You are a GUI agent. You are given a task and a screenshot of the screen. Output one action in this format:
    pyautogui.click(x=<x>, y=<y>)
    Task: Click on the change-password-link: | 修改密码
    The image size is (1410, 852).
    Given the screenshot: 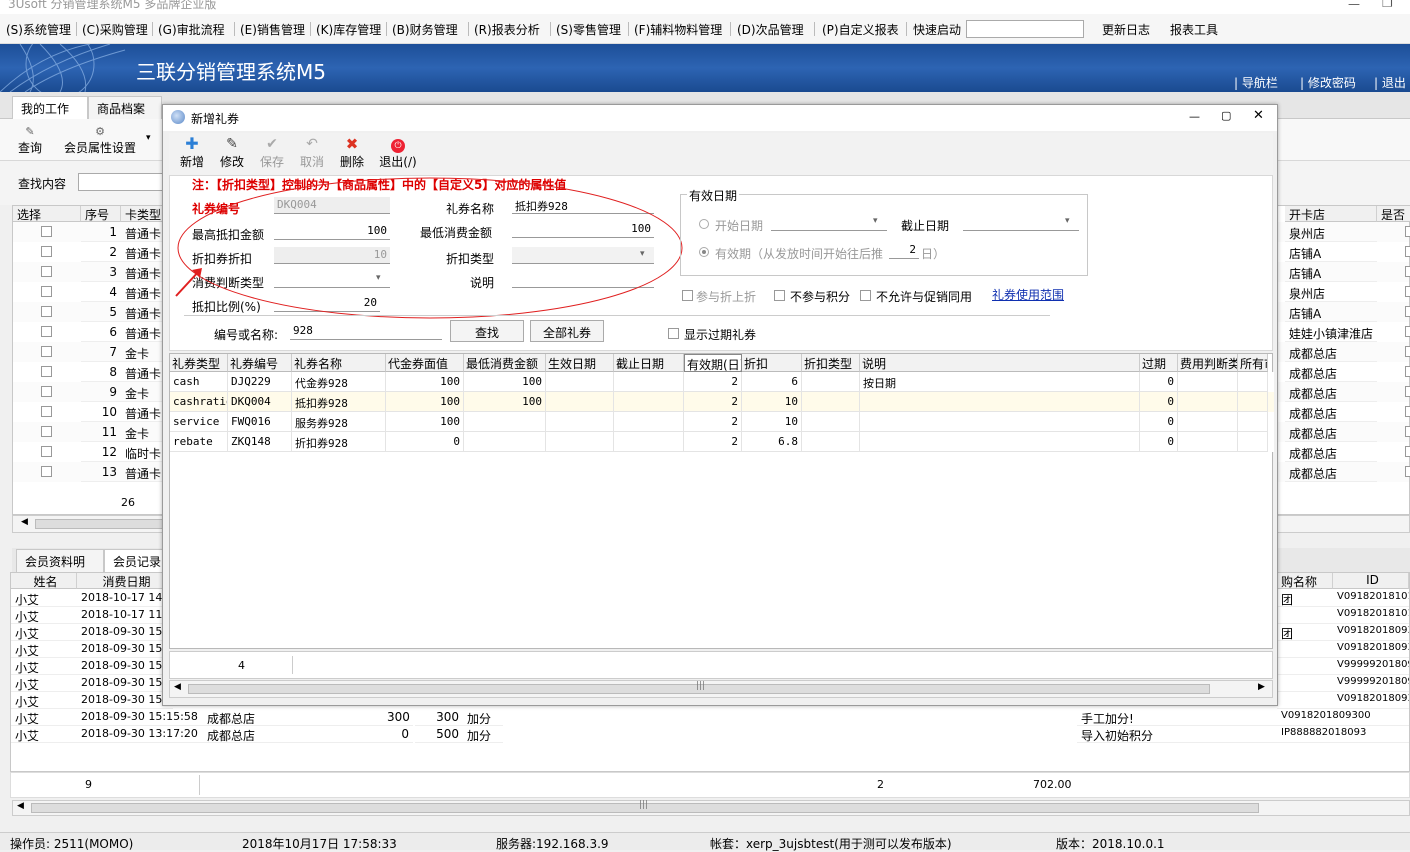 What is the action you would take?
    pyautogui.click(x=1328, y=82)
    